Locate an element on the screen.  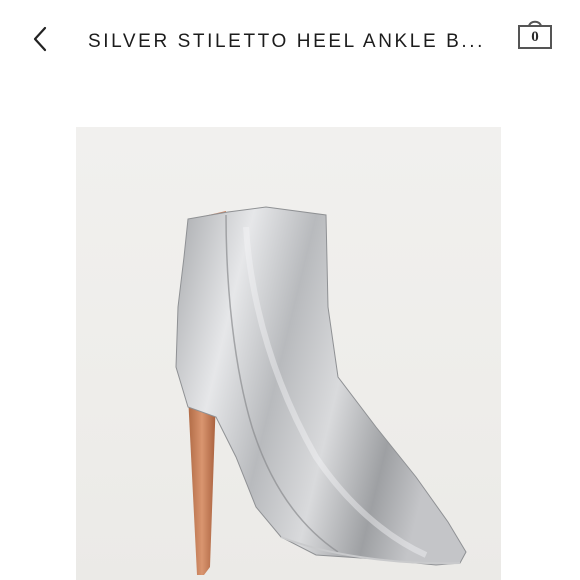
chevron-left-icon is located at coordinates (40, 41).